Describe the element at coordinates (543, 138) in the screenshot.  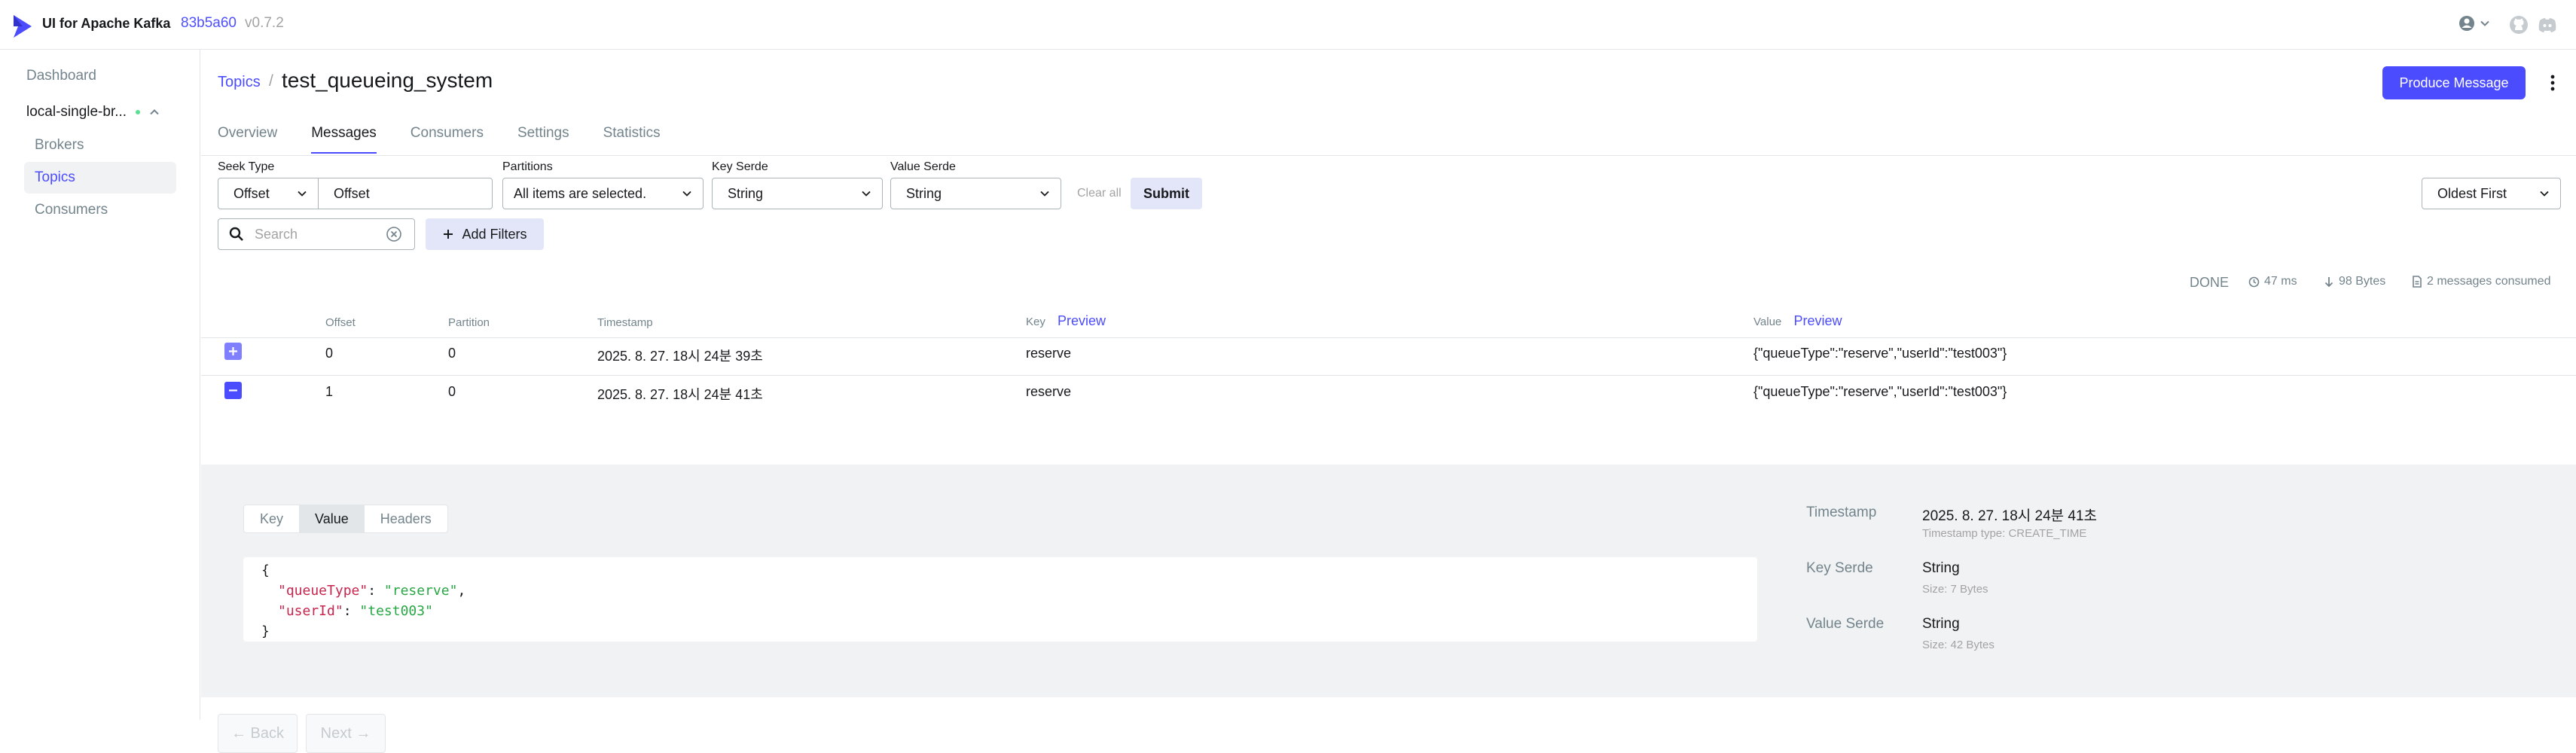
I see `tab-settings: Settings` at that location.